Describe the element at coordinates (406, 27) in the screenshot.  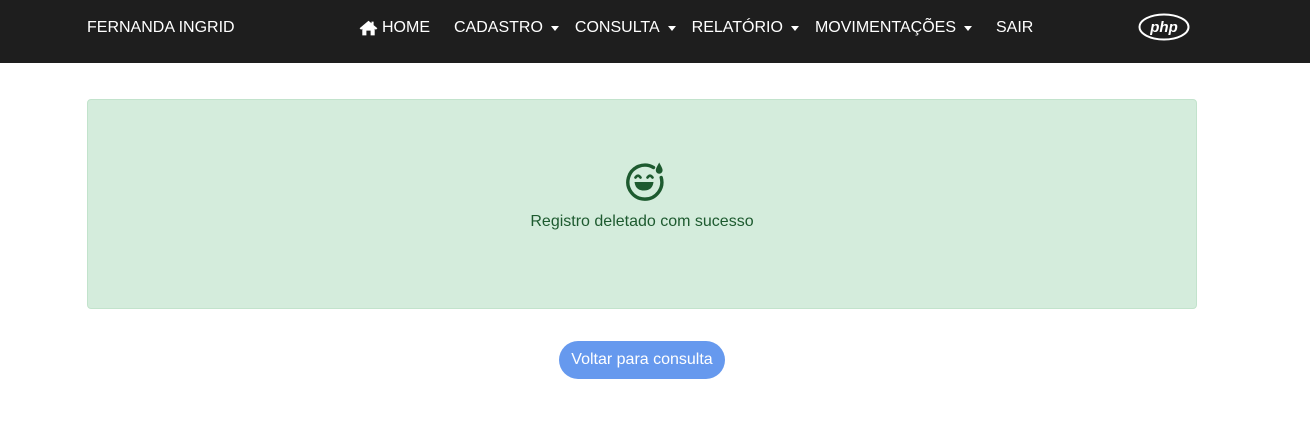
I see `nav-home-label: HOME` at that location.